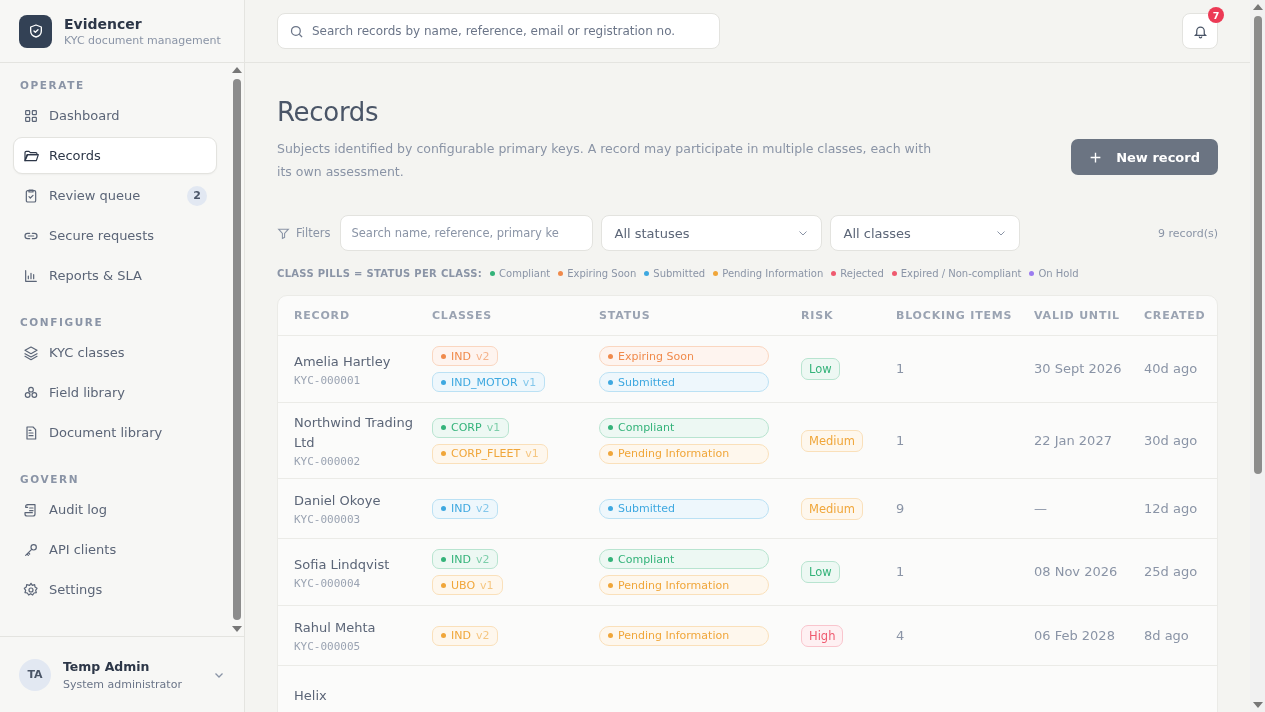 The width and height of the screenshot is (1265, 712). What do you see at coordinates (328, 461) in the screenshot?
I see `record-reference: KYC-000002` at bounding box center [328, 461].